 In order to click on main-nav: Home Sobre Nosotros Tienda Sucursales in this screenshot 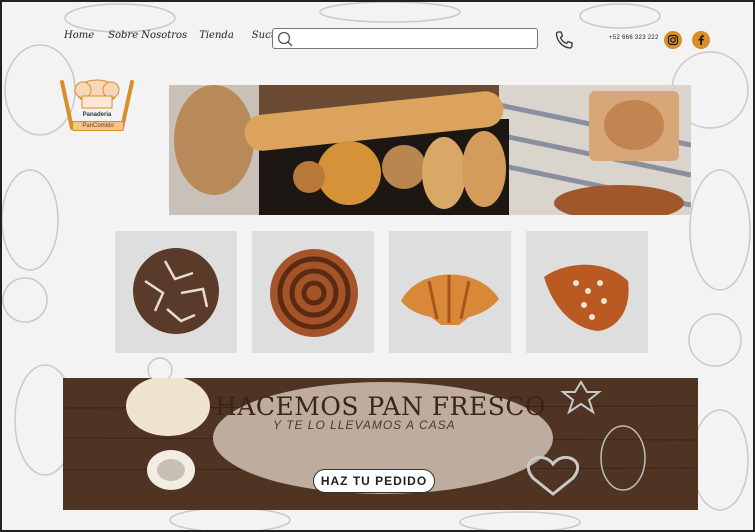, I will do `click(185, 35)`.